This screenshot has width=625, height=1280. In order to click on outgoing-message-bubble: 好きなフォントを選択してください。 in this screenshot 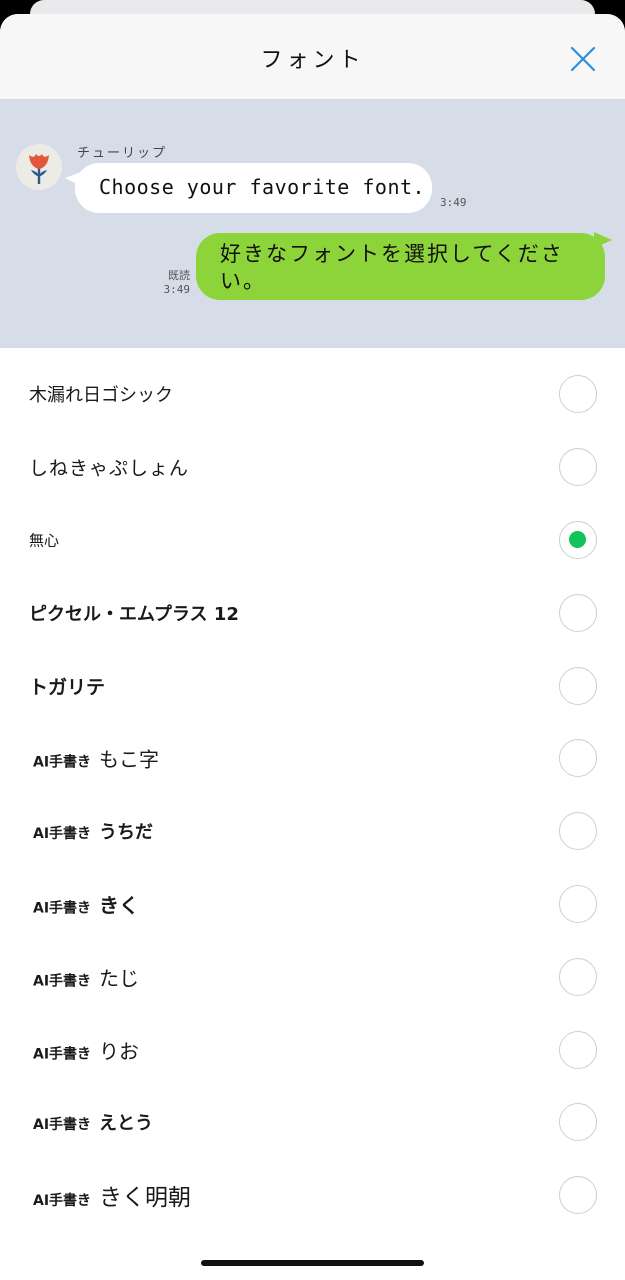, I will do `click(400, 266)`.